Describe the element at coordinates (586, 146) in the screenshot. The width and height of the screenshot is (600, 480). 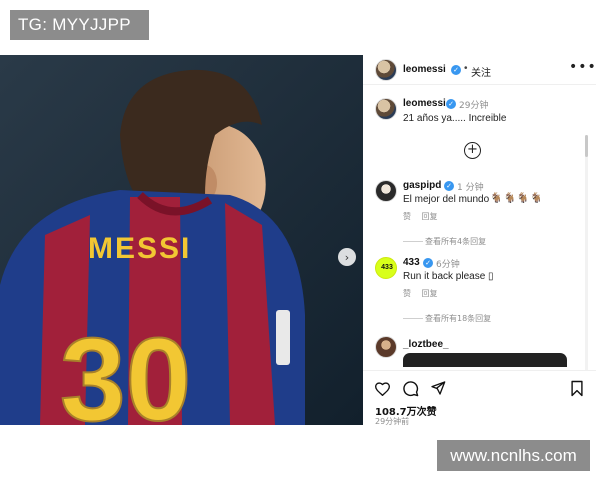
I see `scrollbar-thumb` at that location.